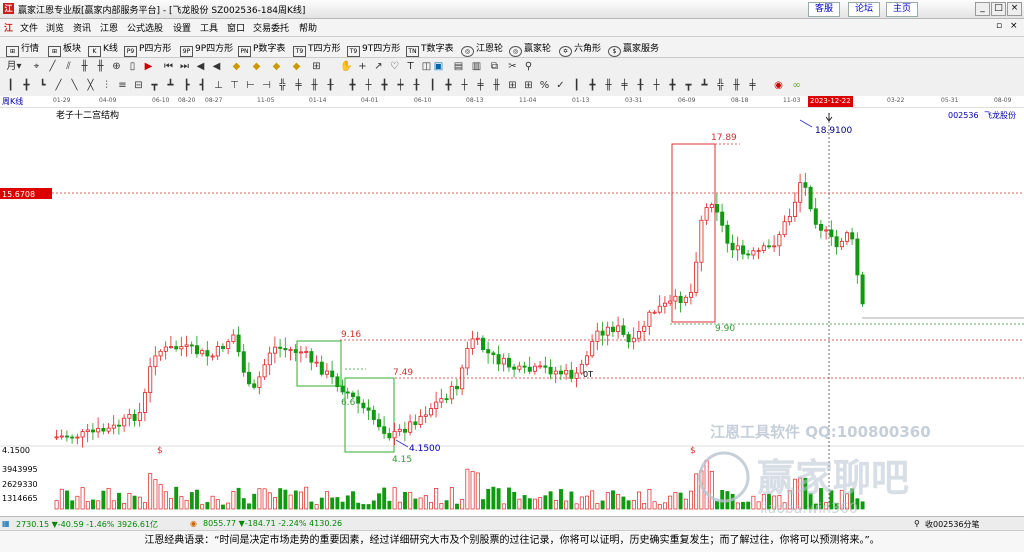 This screenshot has height=552, width=1024. I want to click on period-label: 周K线, so click(12, 101).